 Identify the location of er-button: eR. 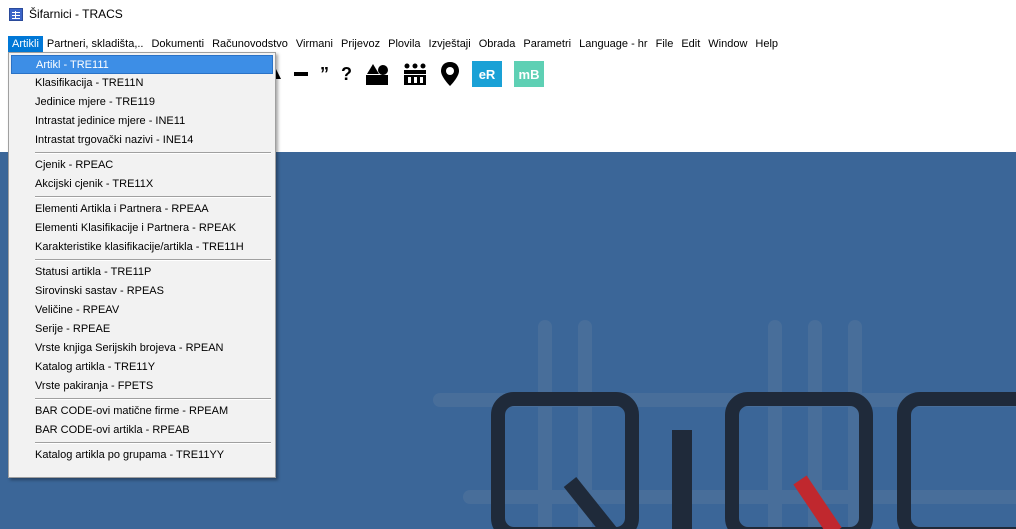
(487, 74).